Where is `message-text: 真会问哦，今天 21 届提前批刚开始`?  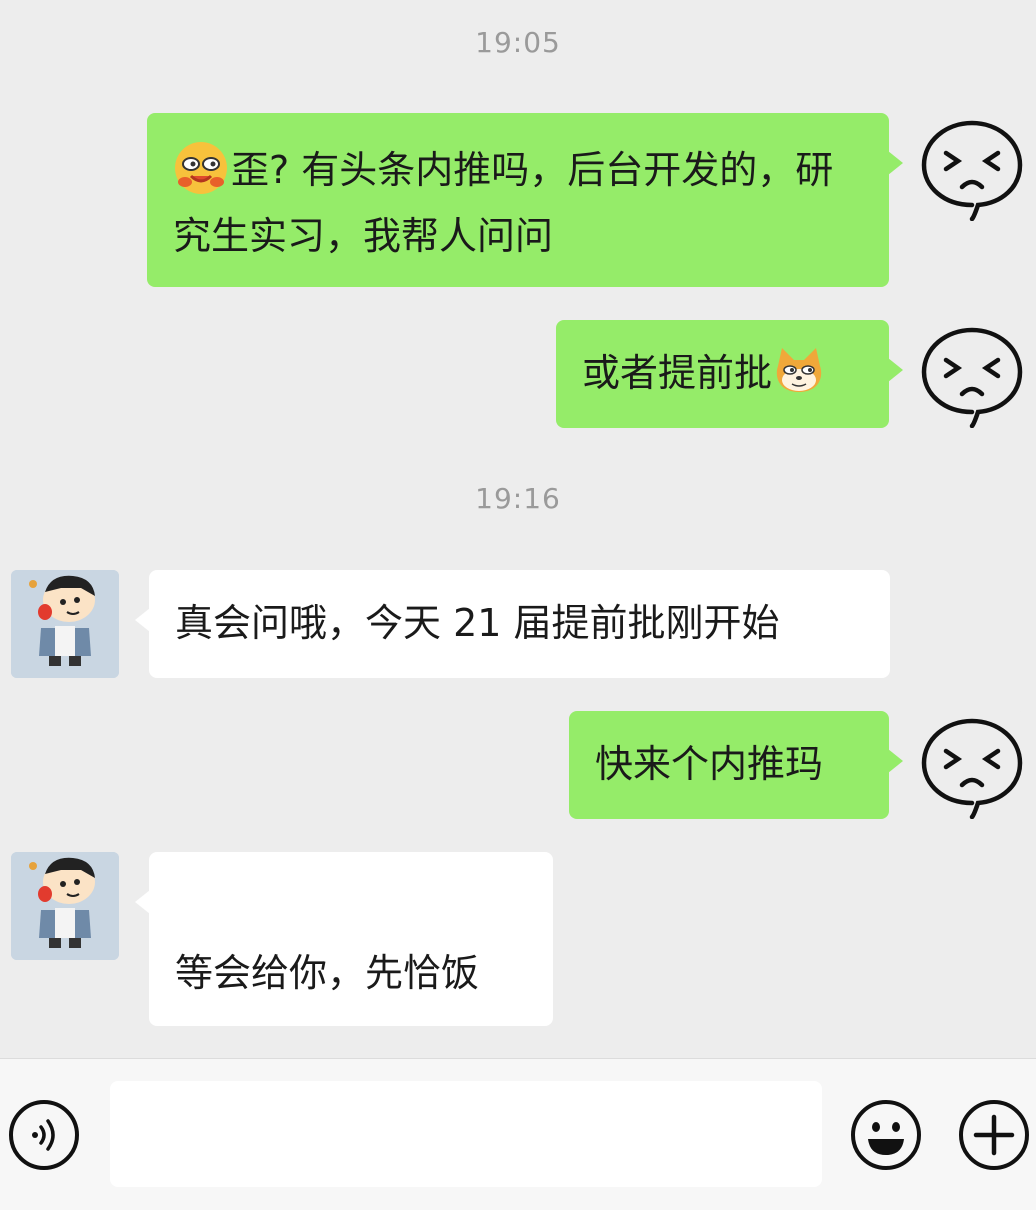
message-text: 真会问哦，今天 21 届提前批刚开始 is located at coordinates (477, 623).